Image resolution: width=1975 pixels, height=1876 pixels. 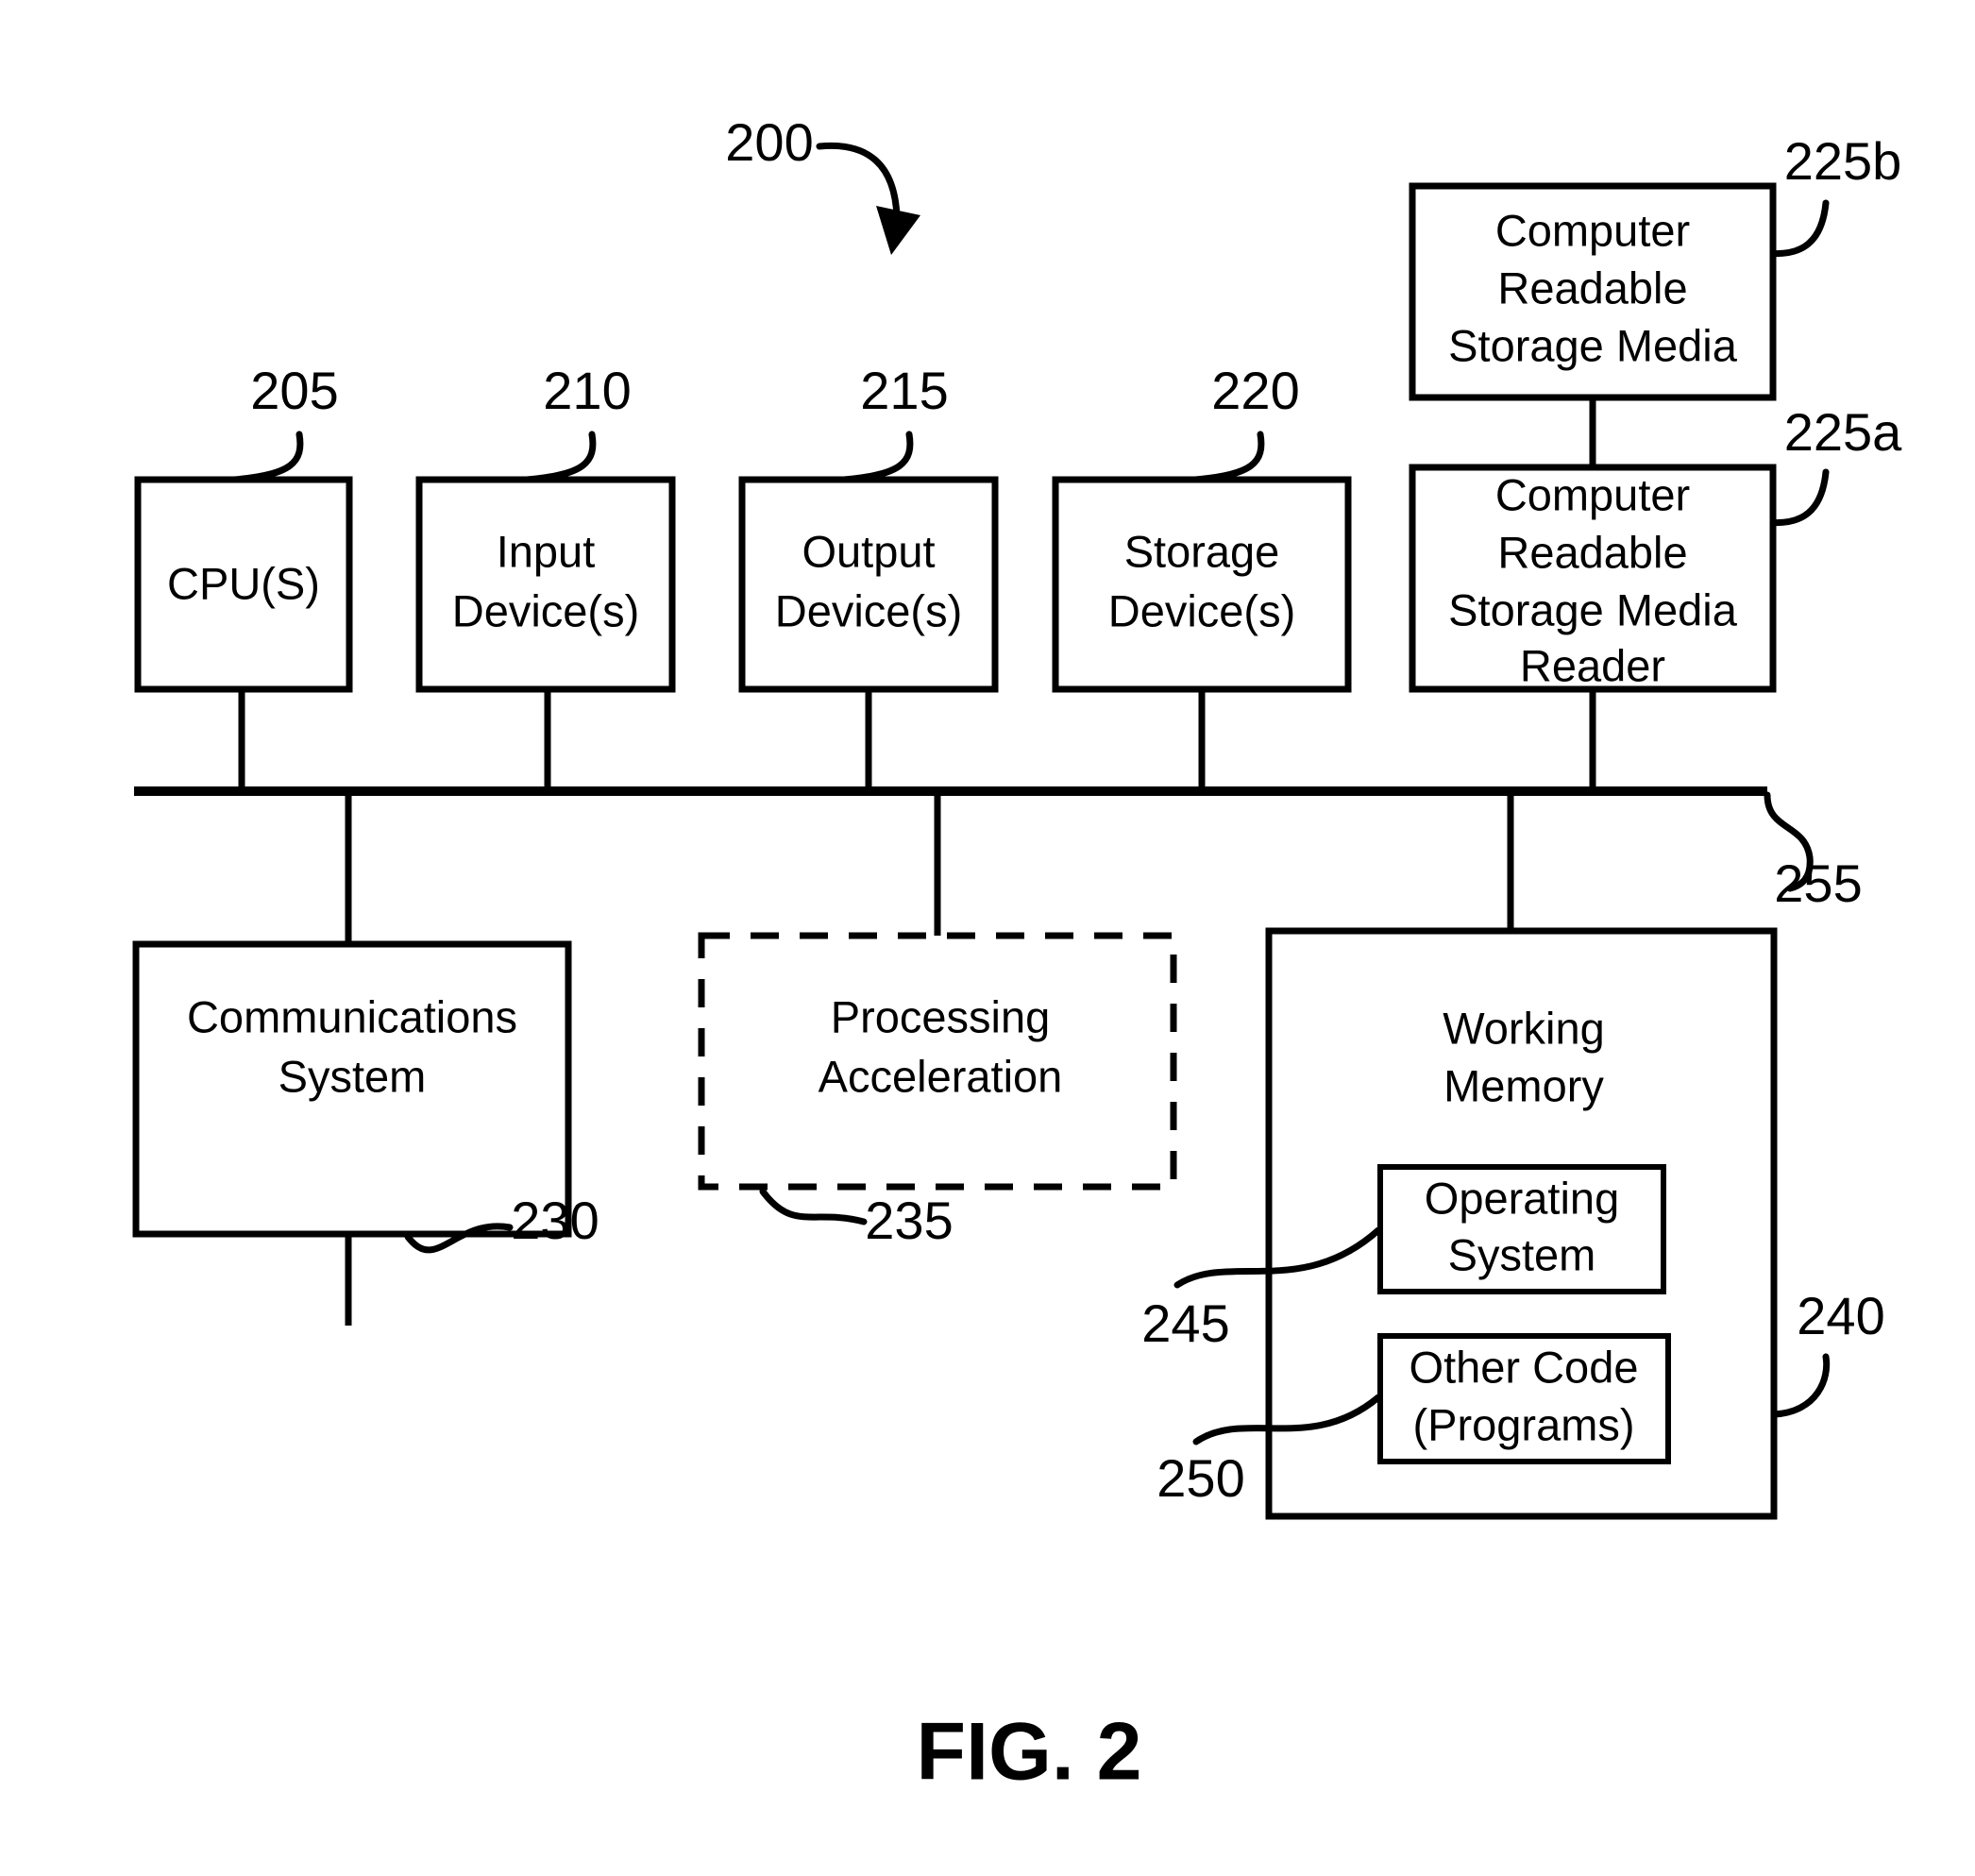 I want to click on block-reader-label-line4: Reader, so click(x=1592, y=665).